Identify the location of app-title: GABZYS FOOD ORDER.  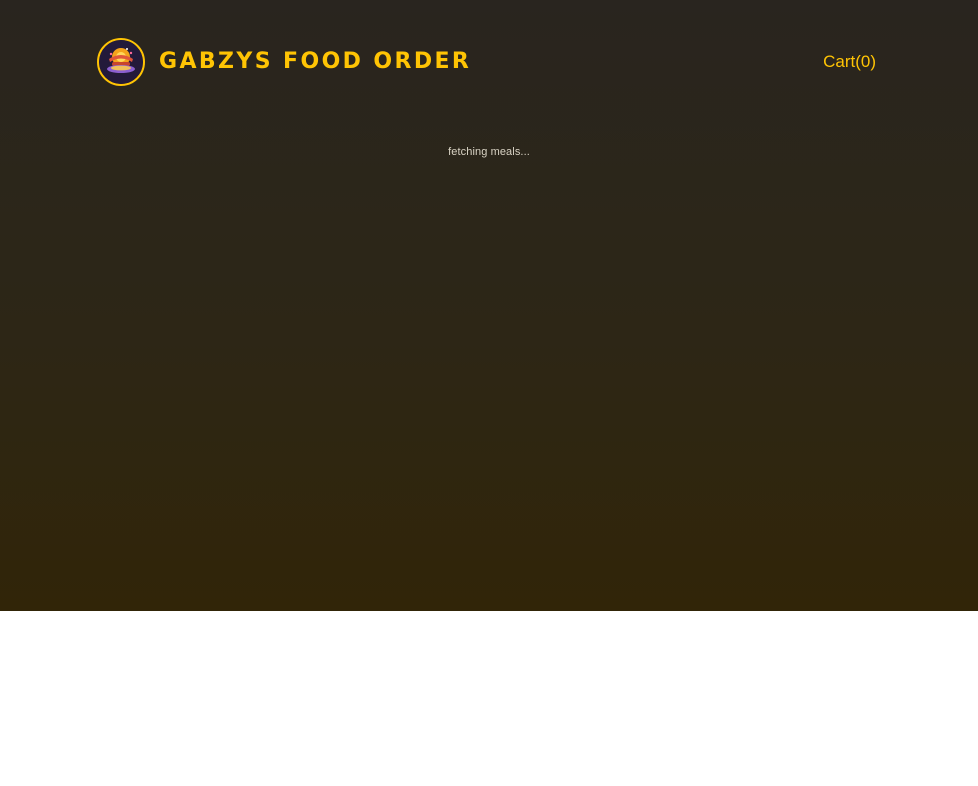
(315, 61).